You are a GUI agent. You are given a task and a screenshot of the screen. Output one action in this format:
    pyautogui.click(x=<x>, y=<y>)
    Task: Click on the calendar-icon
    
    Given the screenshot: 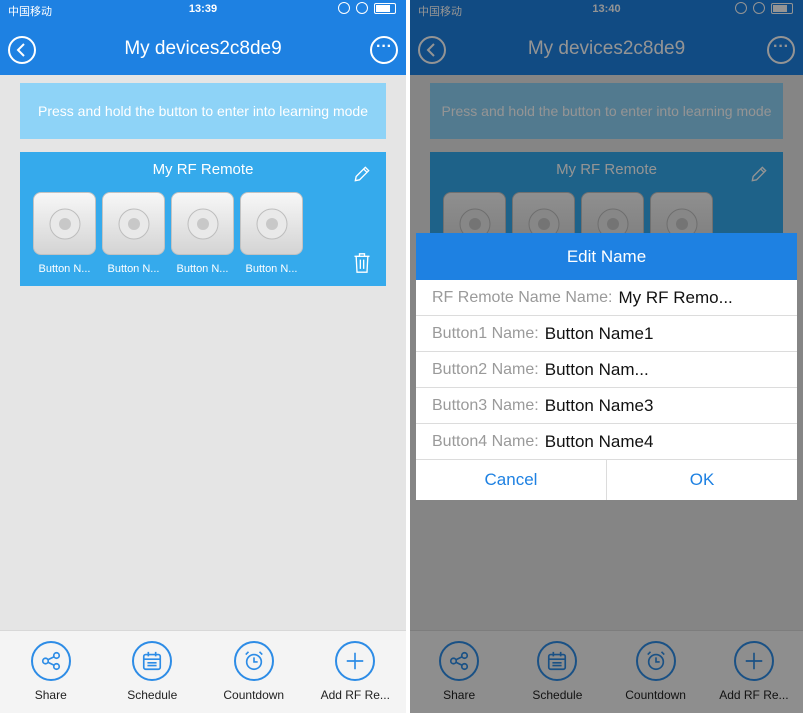 What is the action you would take?
    pyautogui.click(x=152, y=661)
    